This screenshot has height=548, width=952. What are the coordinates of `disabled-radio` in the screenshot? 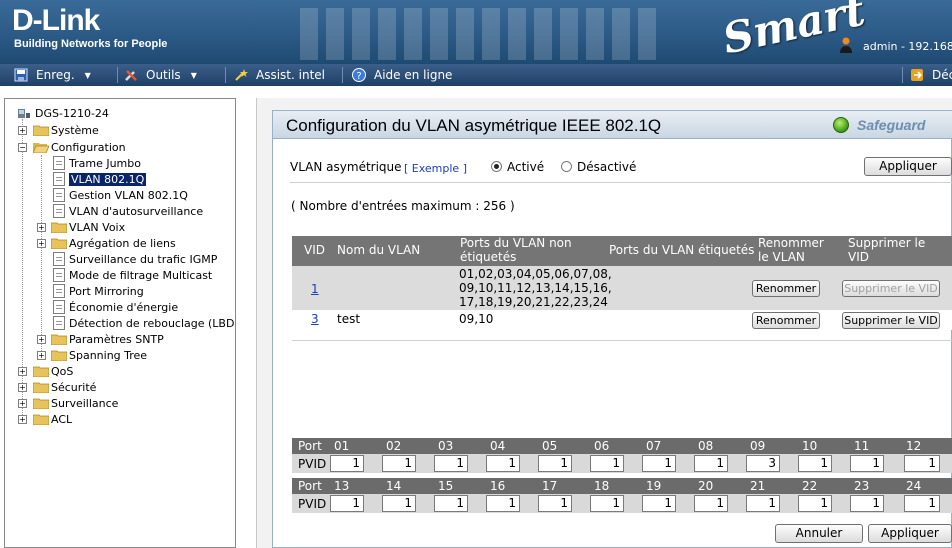 It's located at (566, 166).